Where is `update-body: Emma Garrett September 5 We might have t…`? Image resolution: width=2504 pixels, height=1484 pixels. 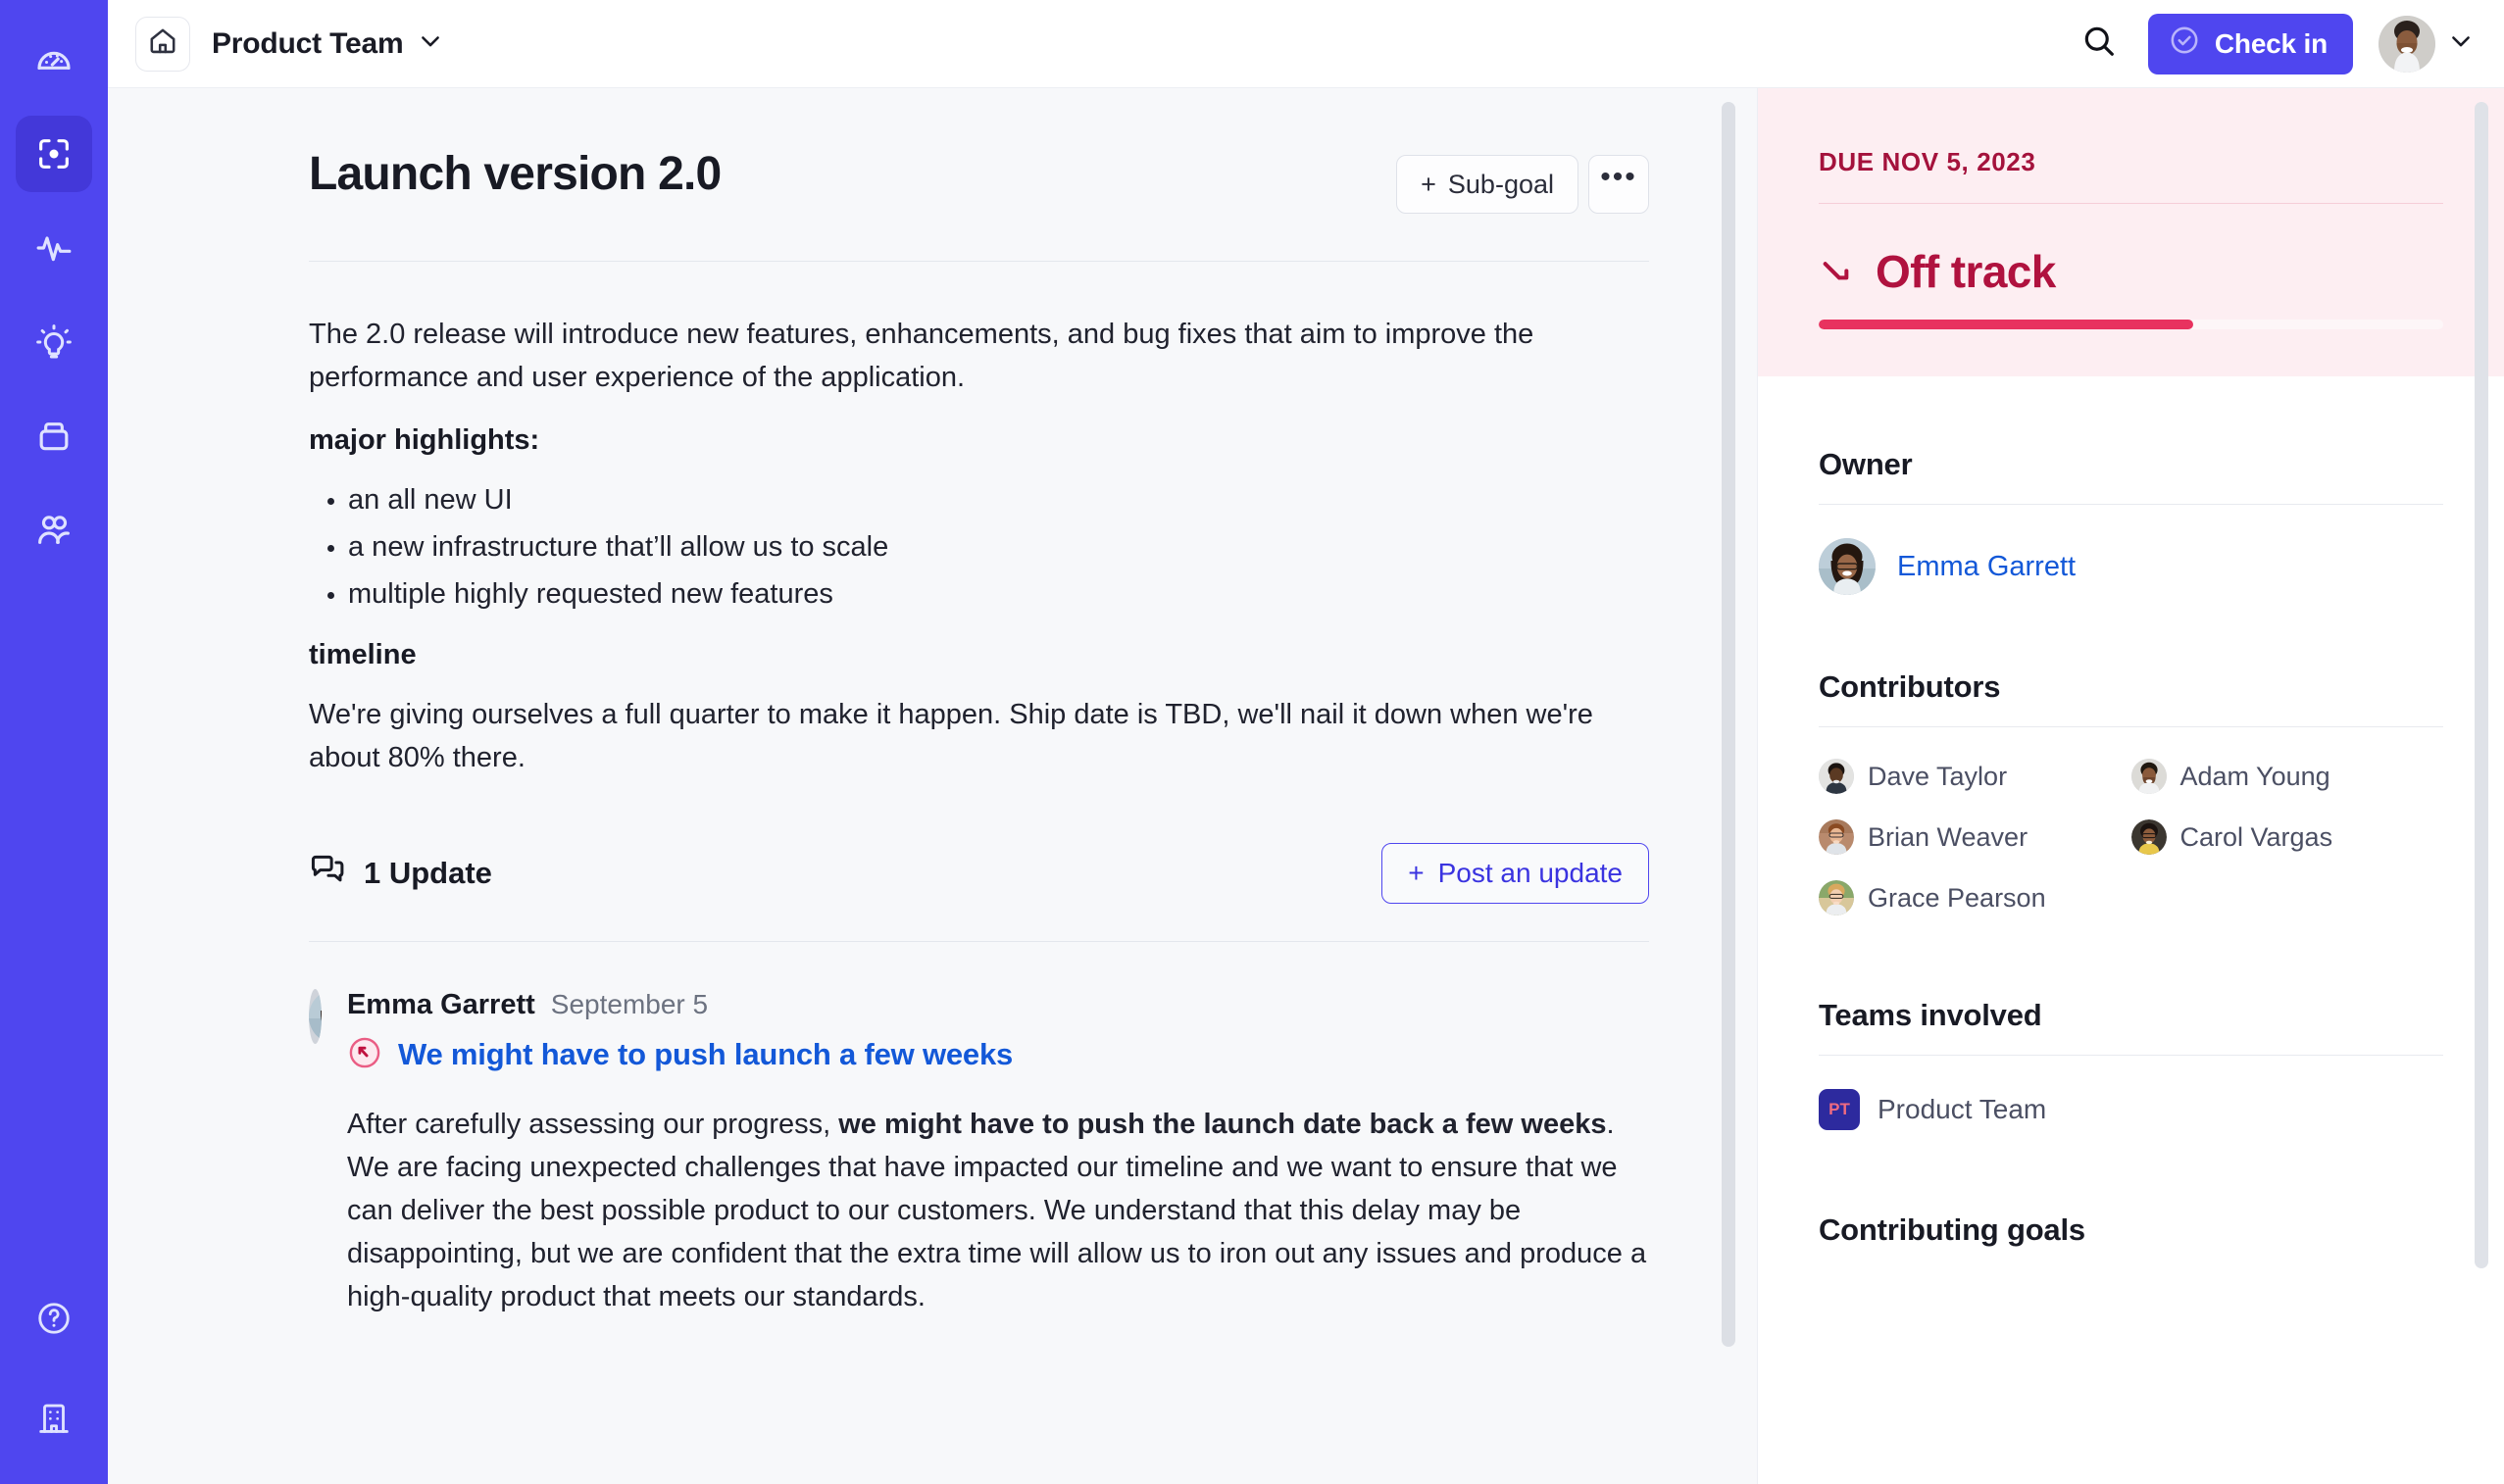
update-body: Emma Garrett September 5 We might have t… is located at coordinates (998, 1153).